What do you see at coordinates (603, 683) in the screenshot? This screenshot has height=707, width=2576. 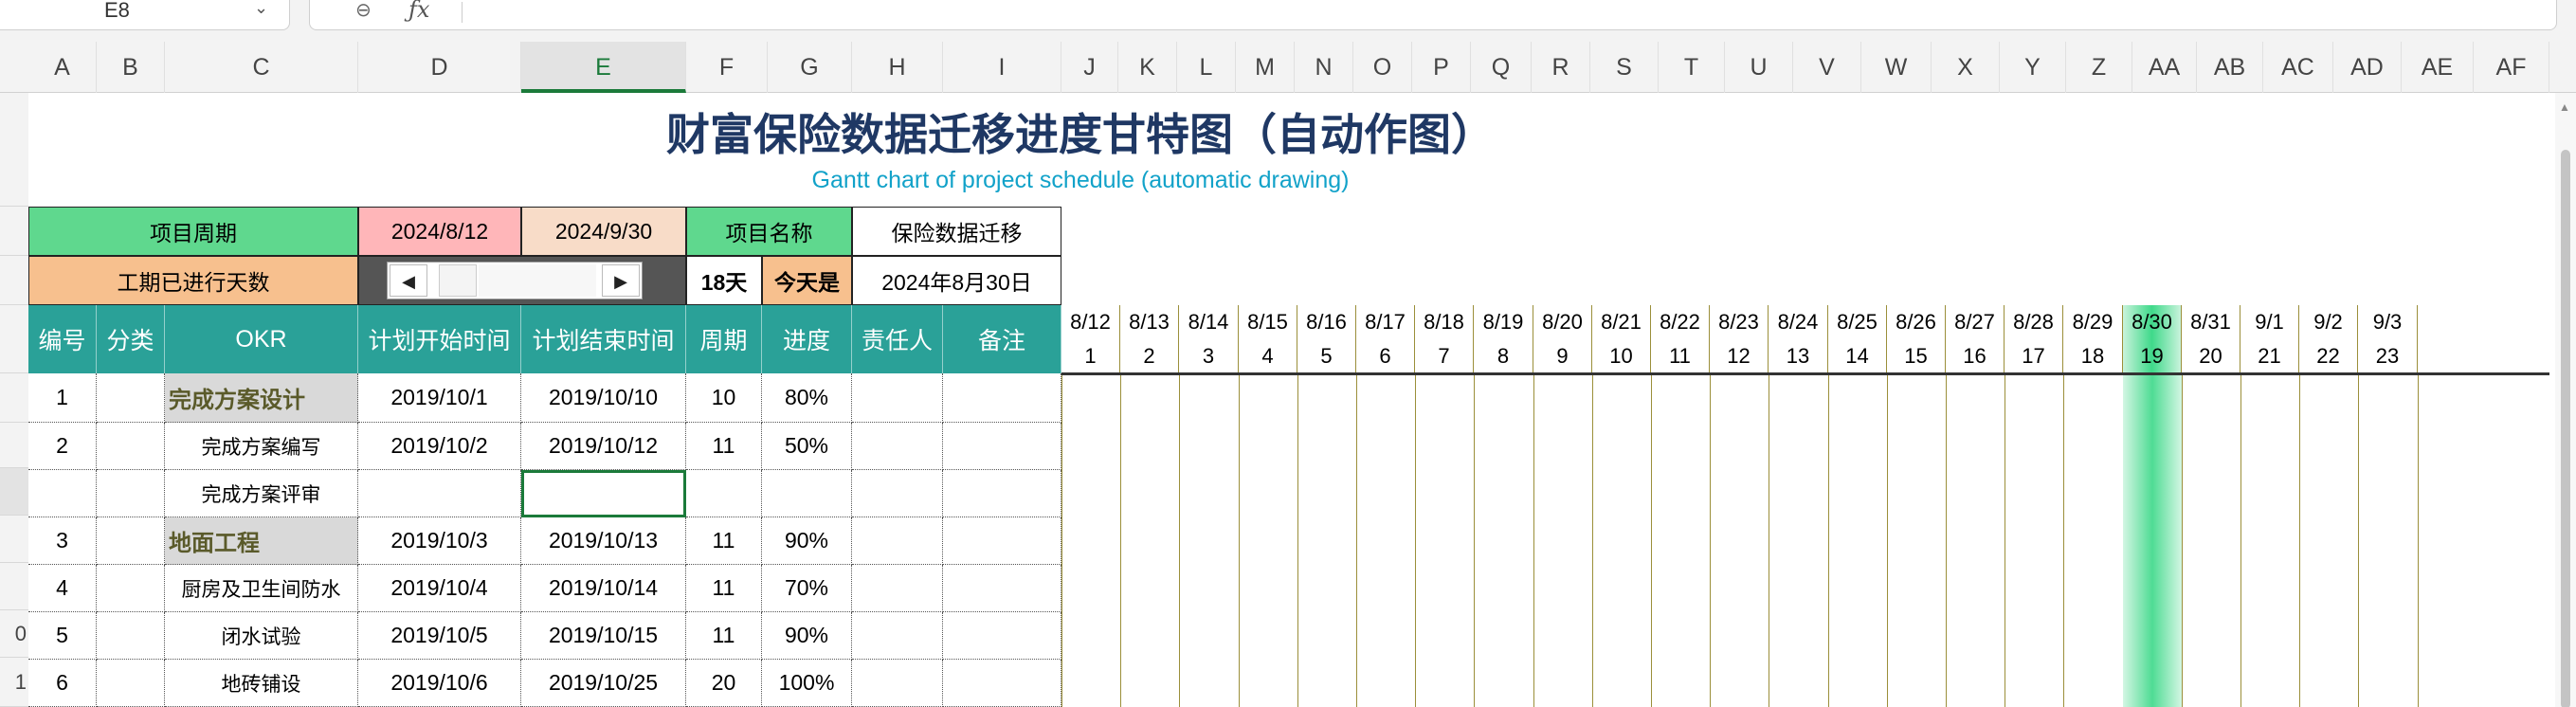 I see `task-cell-end: 2019/10/25` at bounding box center [603, 683].